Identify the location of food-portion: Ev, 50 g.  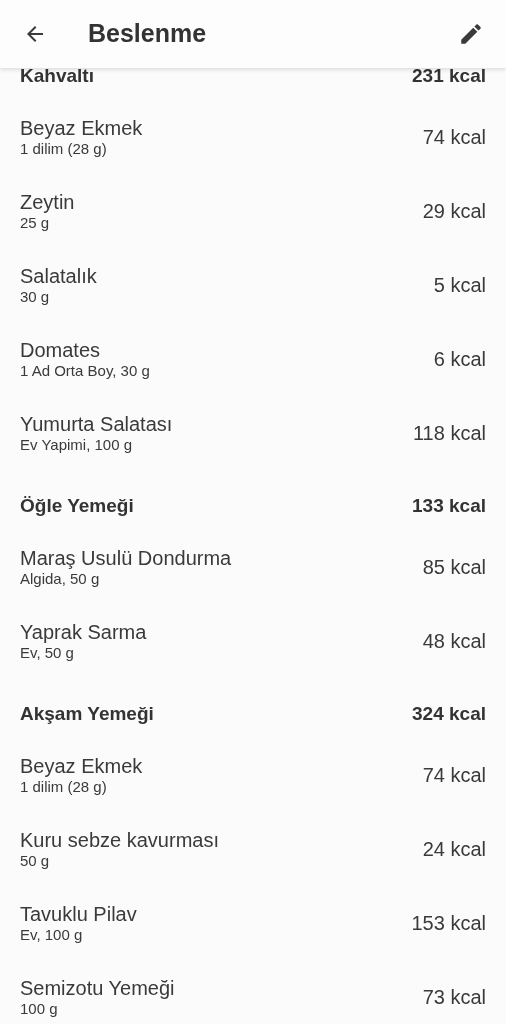
(47, 653).